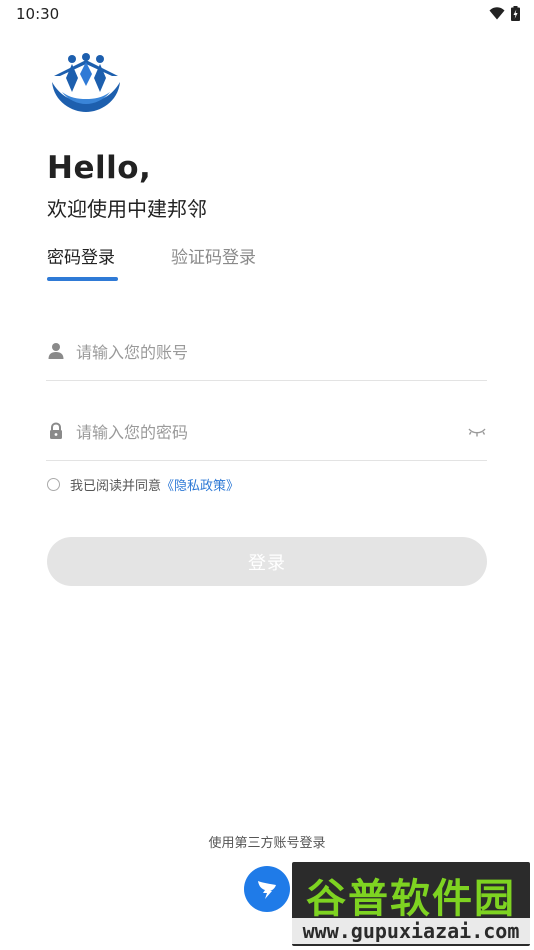  What do you see at coordinates (56, 430) in the screenshot?
I see `lock-icon` at bounding box center [56, 430].